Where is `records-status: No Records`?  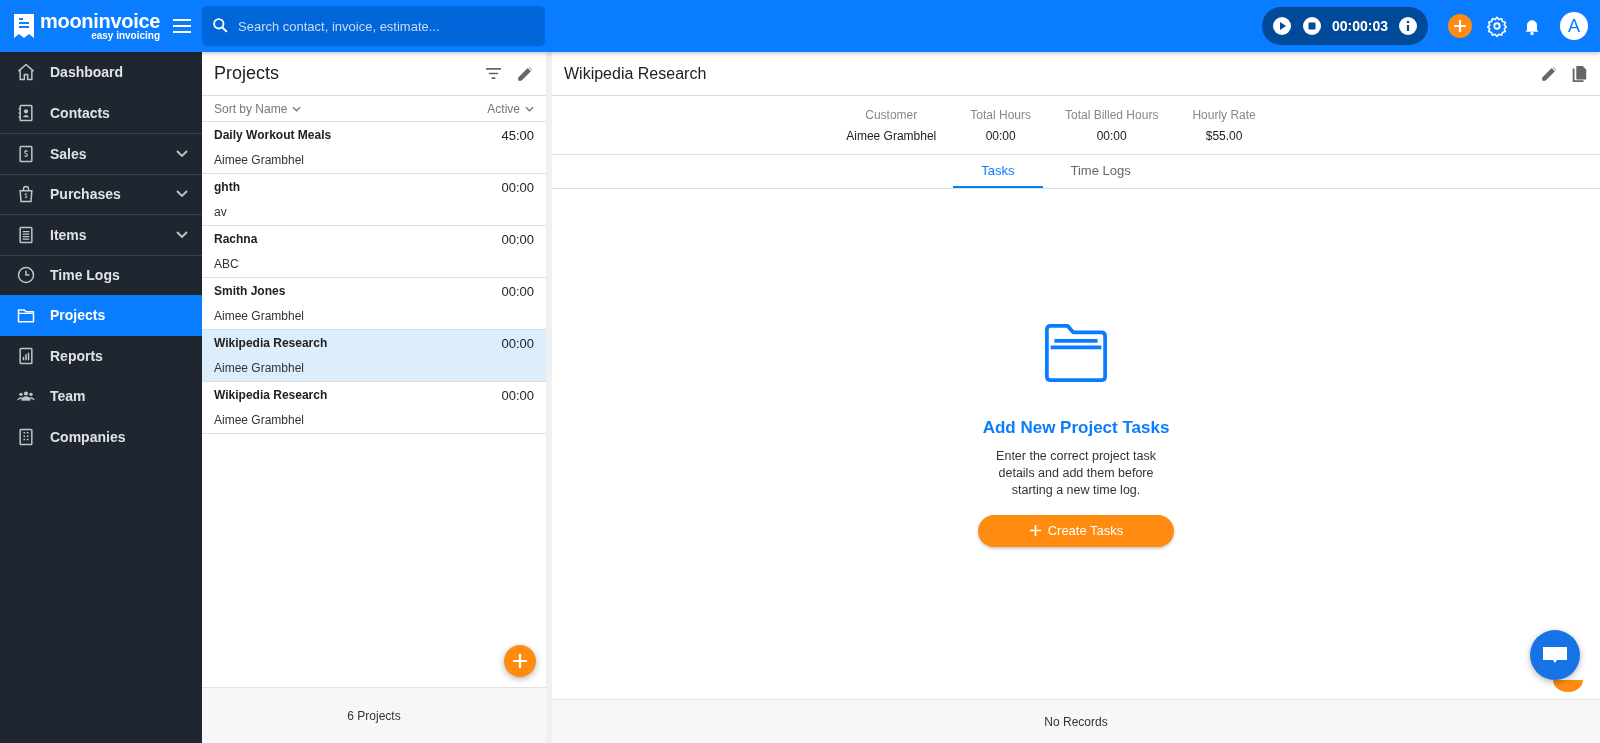
records-status: No Records is located at coordinates (1076, 721).